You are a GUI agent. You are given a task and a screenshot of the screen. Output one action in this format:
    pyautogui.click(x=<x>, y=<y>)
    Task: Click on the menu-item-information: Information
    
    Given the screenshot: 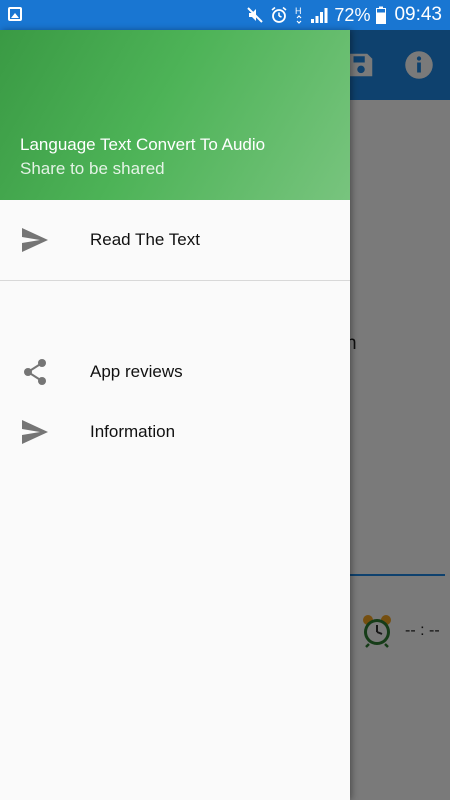 What is the action you would take?
    pyautogui.click(x=175, y=432)
    